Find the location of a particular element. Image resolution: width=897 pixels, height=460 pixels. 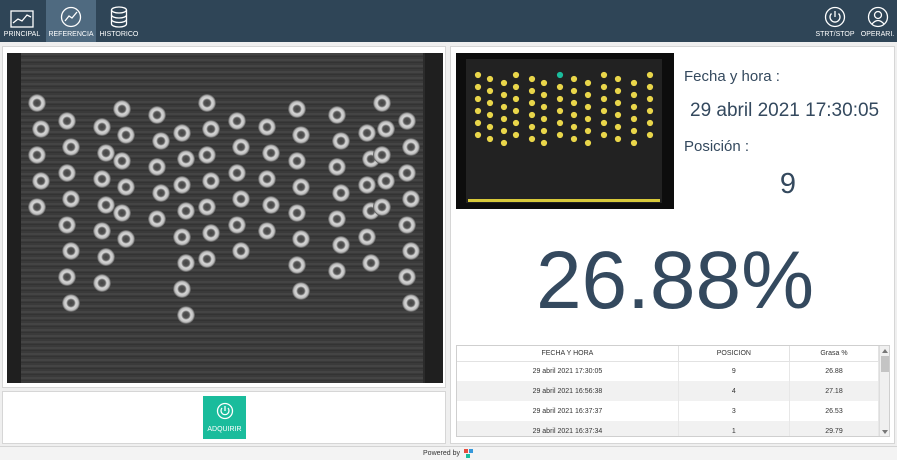

operator-button: OPERARI. is located at coordinates (877, 21).